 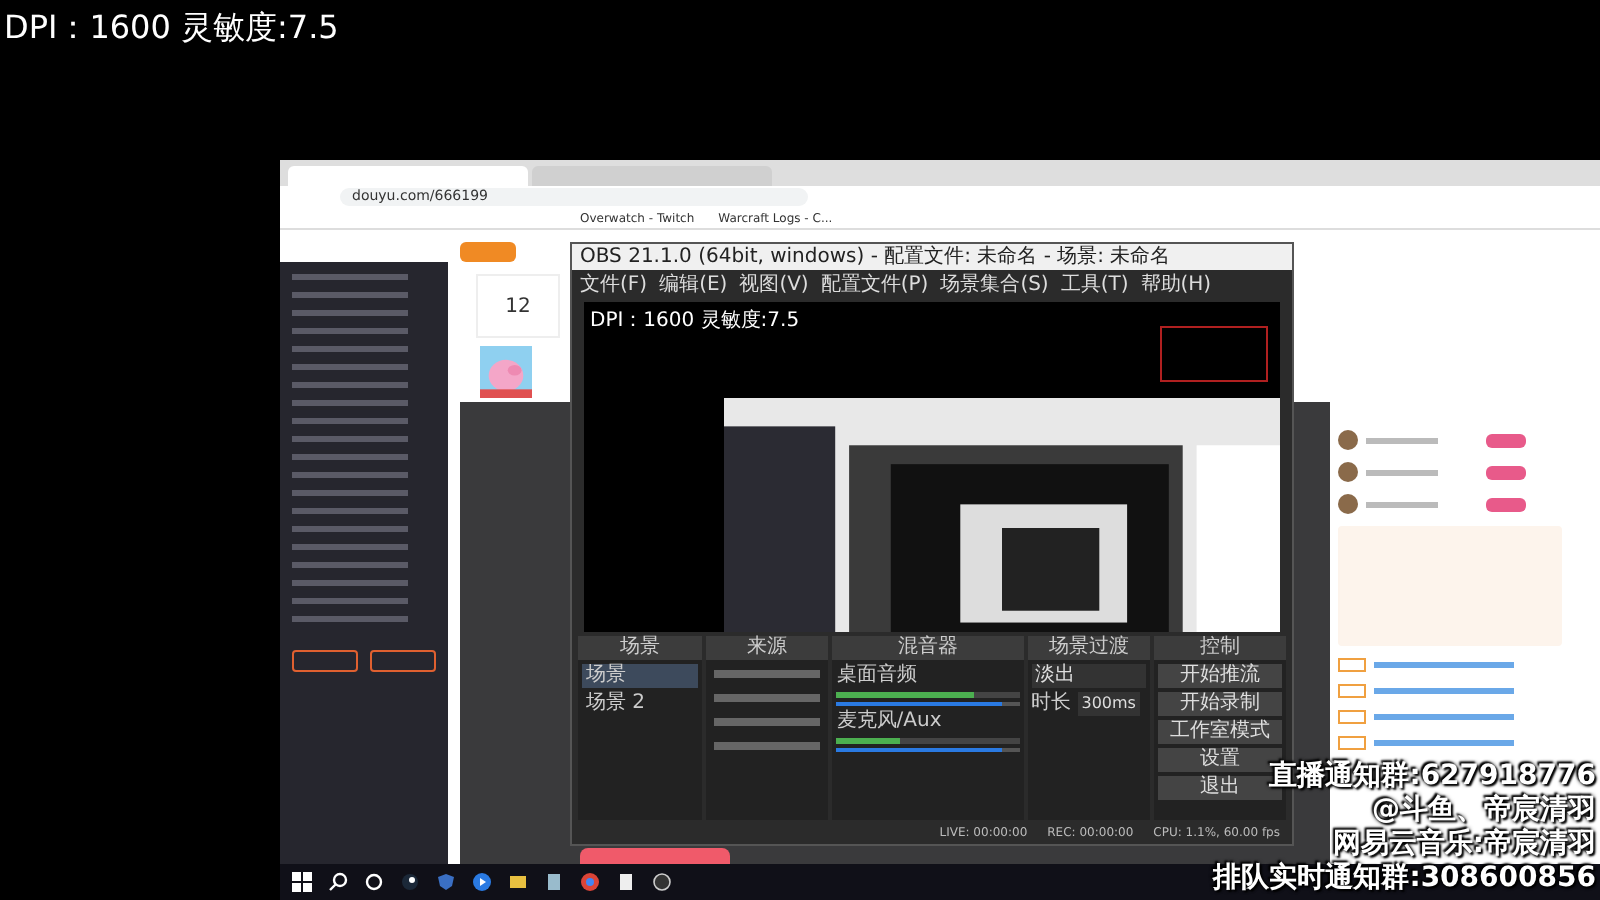 What do you see at coordinates (640, 648) in the screenshot?
I see `dock-header: 场景` at bounding box center [640, 648].